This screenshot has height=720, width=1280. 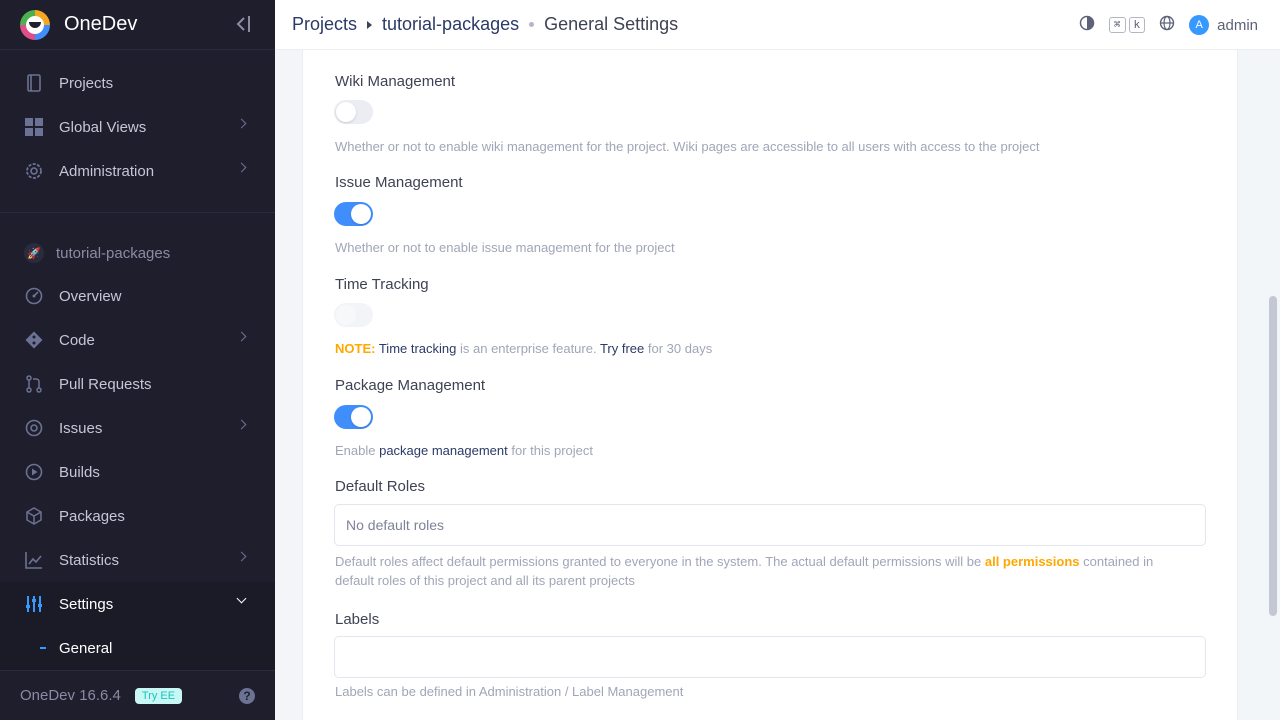 I want to click on brand: OneDev, so click(x=137, y=25).